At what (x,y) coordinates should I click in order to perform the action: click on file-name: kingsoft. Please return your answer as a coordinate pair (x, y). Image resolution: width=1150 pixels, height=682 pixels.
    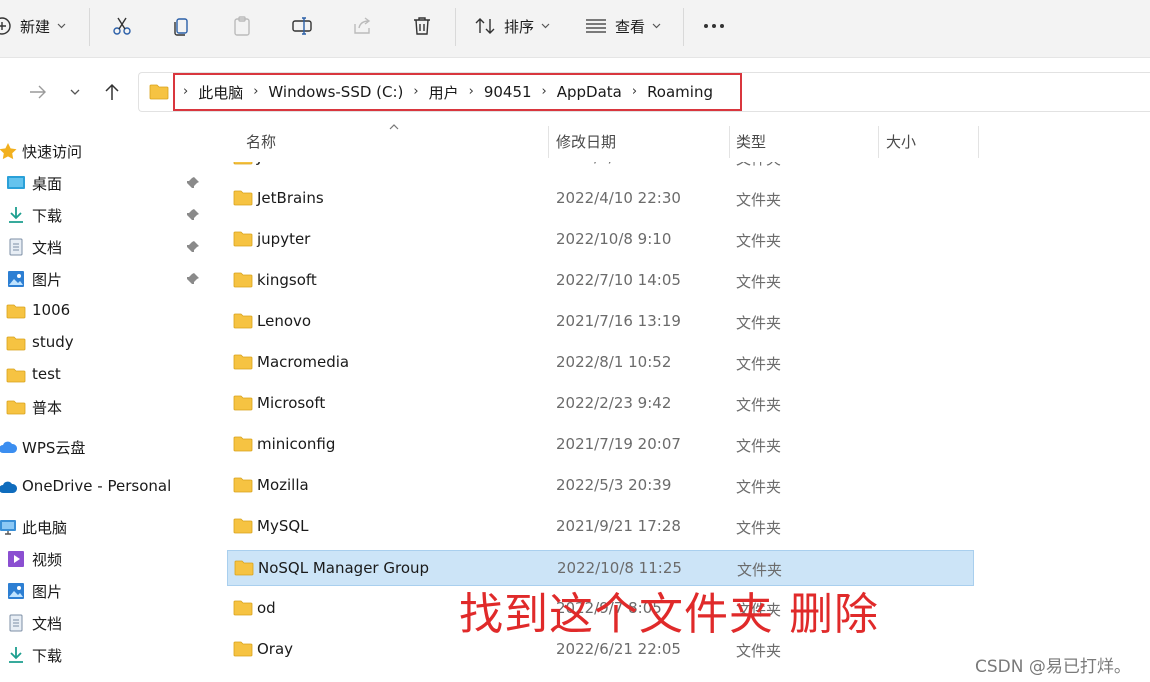
    Looking at the image, I should click on (287, 280).